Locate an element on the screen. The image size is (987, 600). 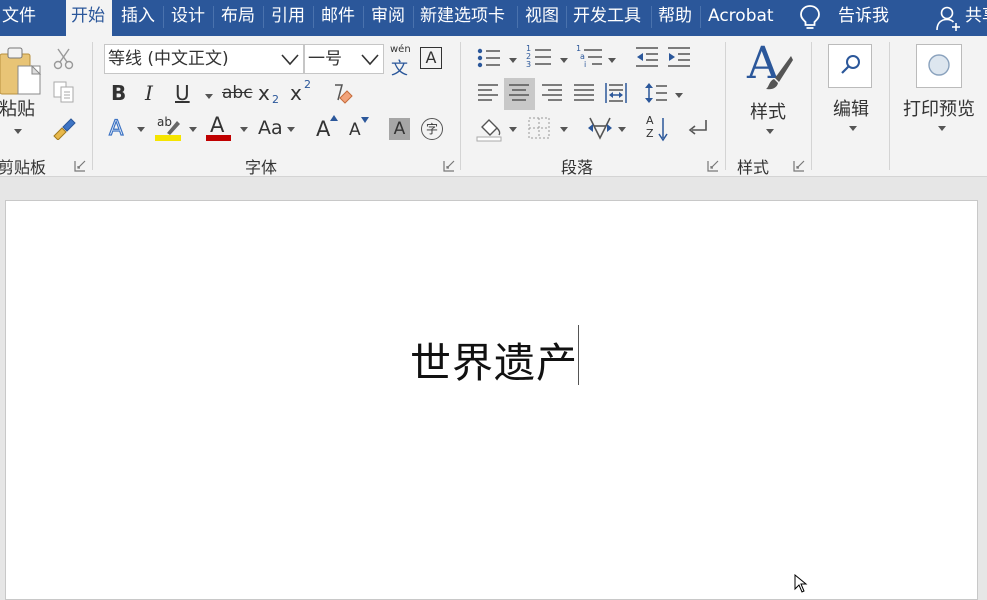
tab-review: 审阅 is located at coordinates (388, 18).